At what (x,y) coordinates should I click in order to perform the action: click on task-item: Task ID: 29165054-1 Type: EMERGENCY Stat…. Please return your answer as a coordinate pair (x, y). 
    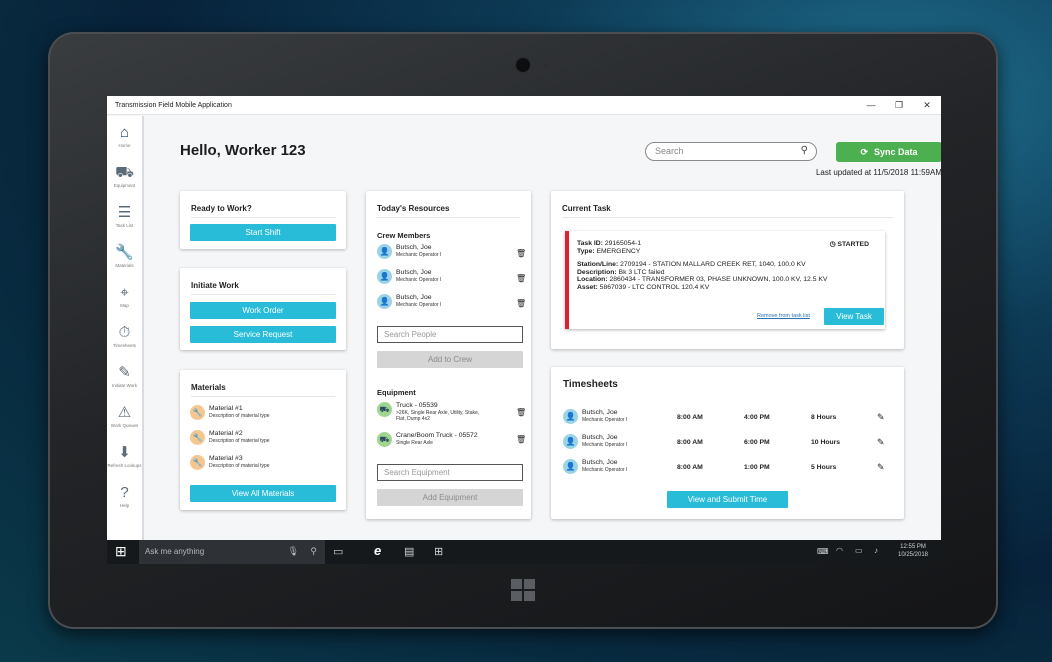
    Looking at the image, I should click on (725, 280).